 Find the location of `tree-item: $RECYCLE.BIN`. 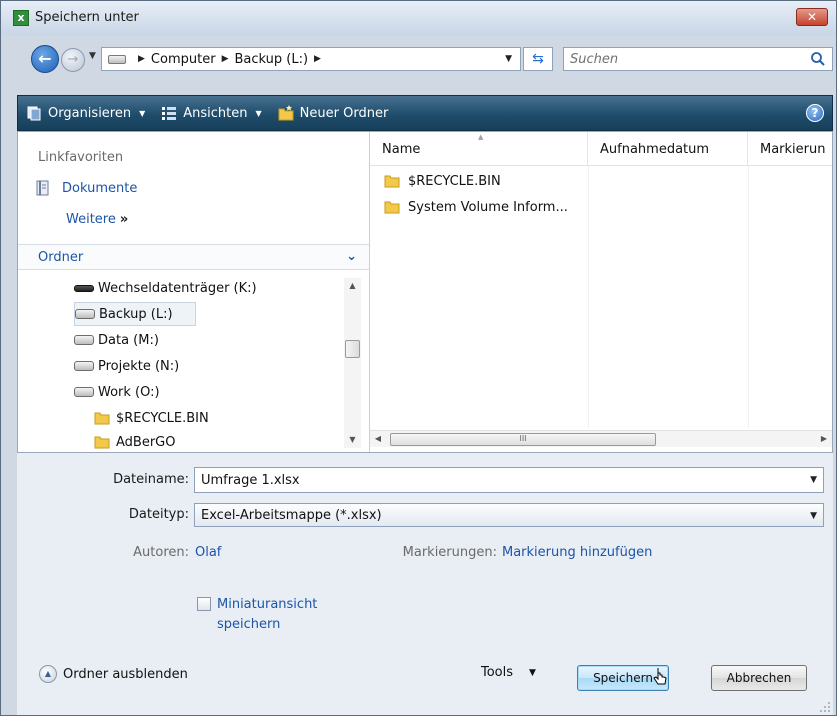

tree-item: $RECYCLE.BIN is located at coordinates (194, 418).